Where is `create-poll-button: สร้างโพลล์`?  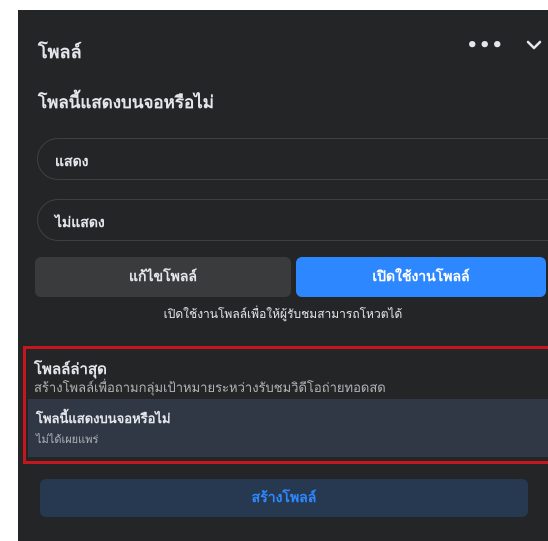
create-poll-button: สร้างโพลล์ is located at coordinates (284, 498).